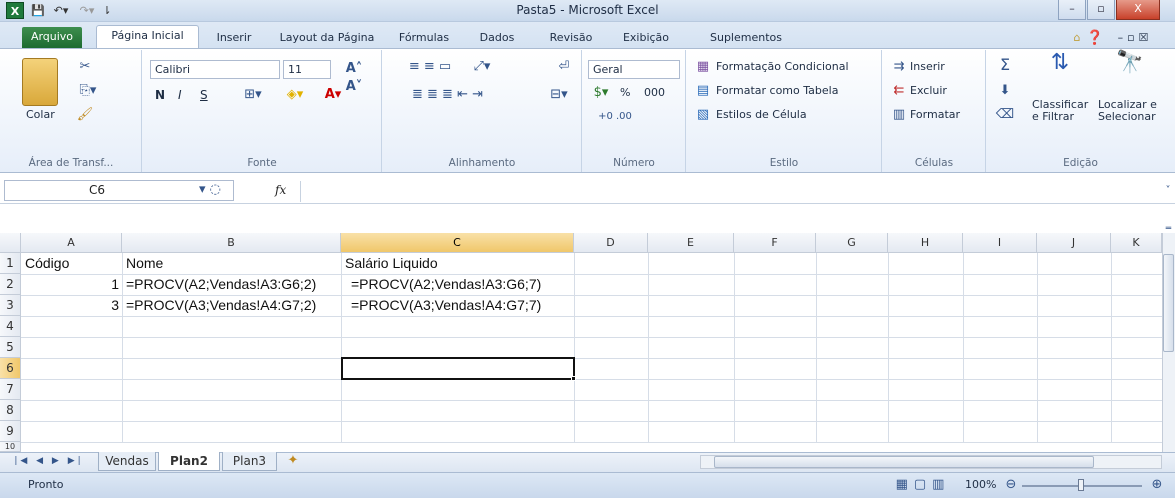 The width and height of the screenshot is (1175, 498). What do you see at coordinates (601, 93) in the screenshot?
I see `currency-icon: $▾` at bounding box center [601, 93].